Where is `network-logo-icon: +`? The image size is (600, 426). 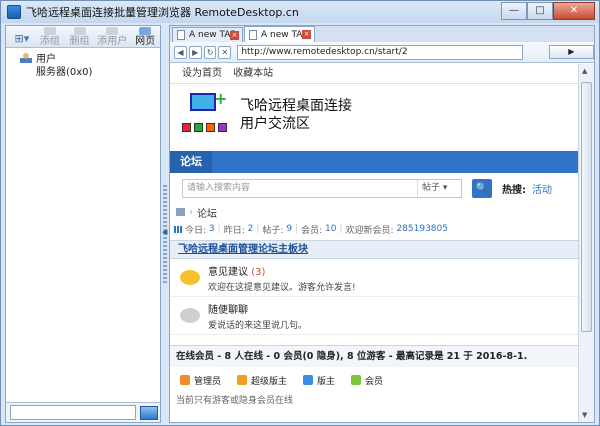 network-logo-icon: + is located at coordinates (207, 114).